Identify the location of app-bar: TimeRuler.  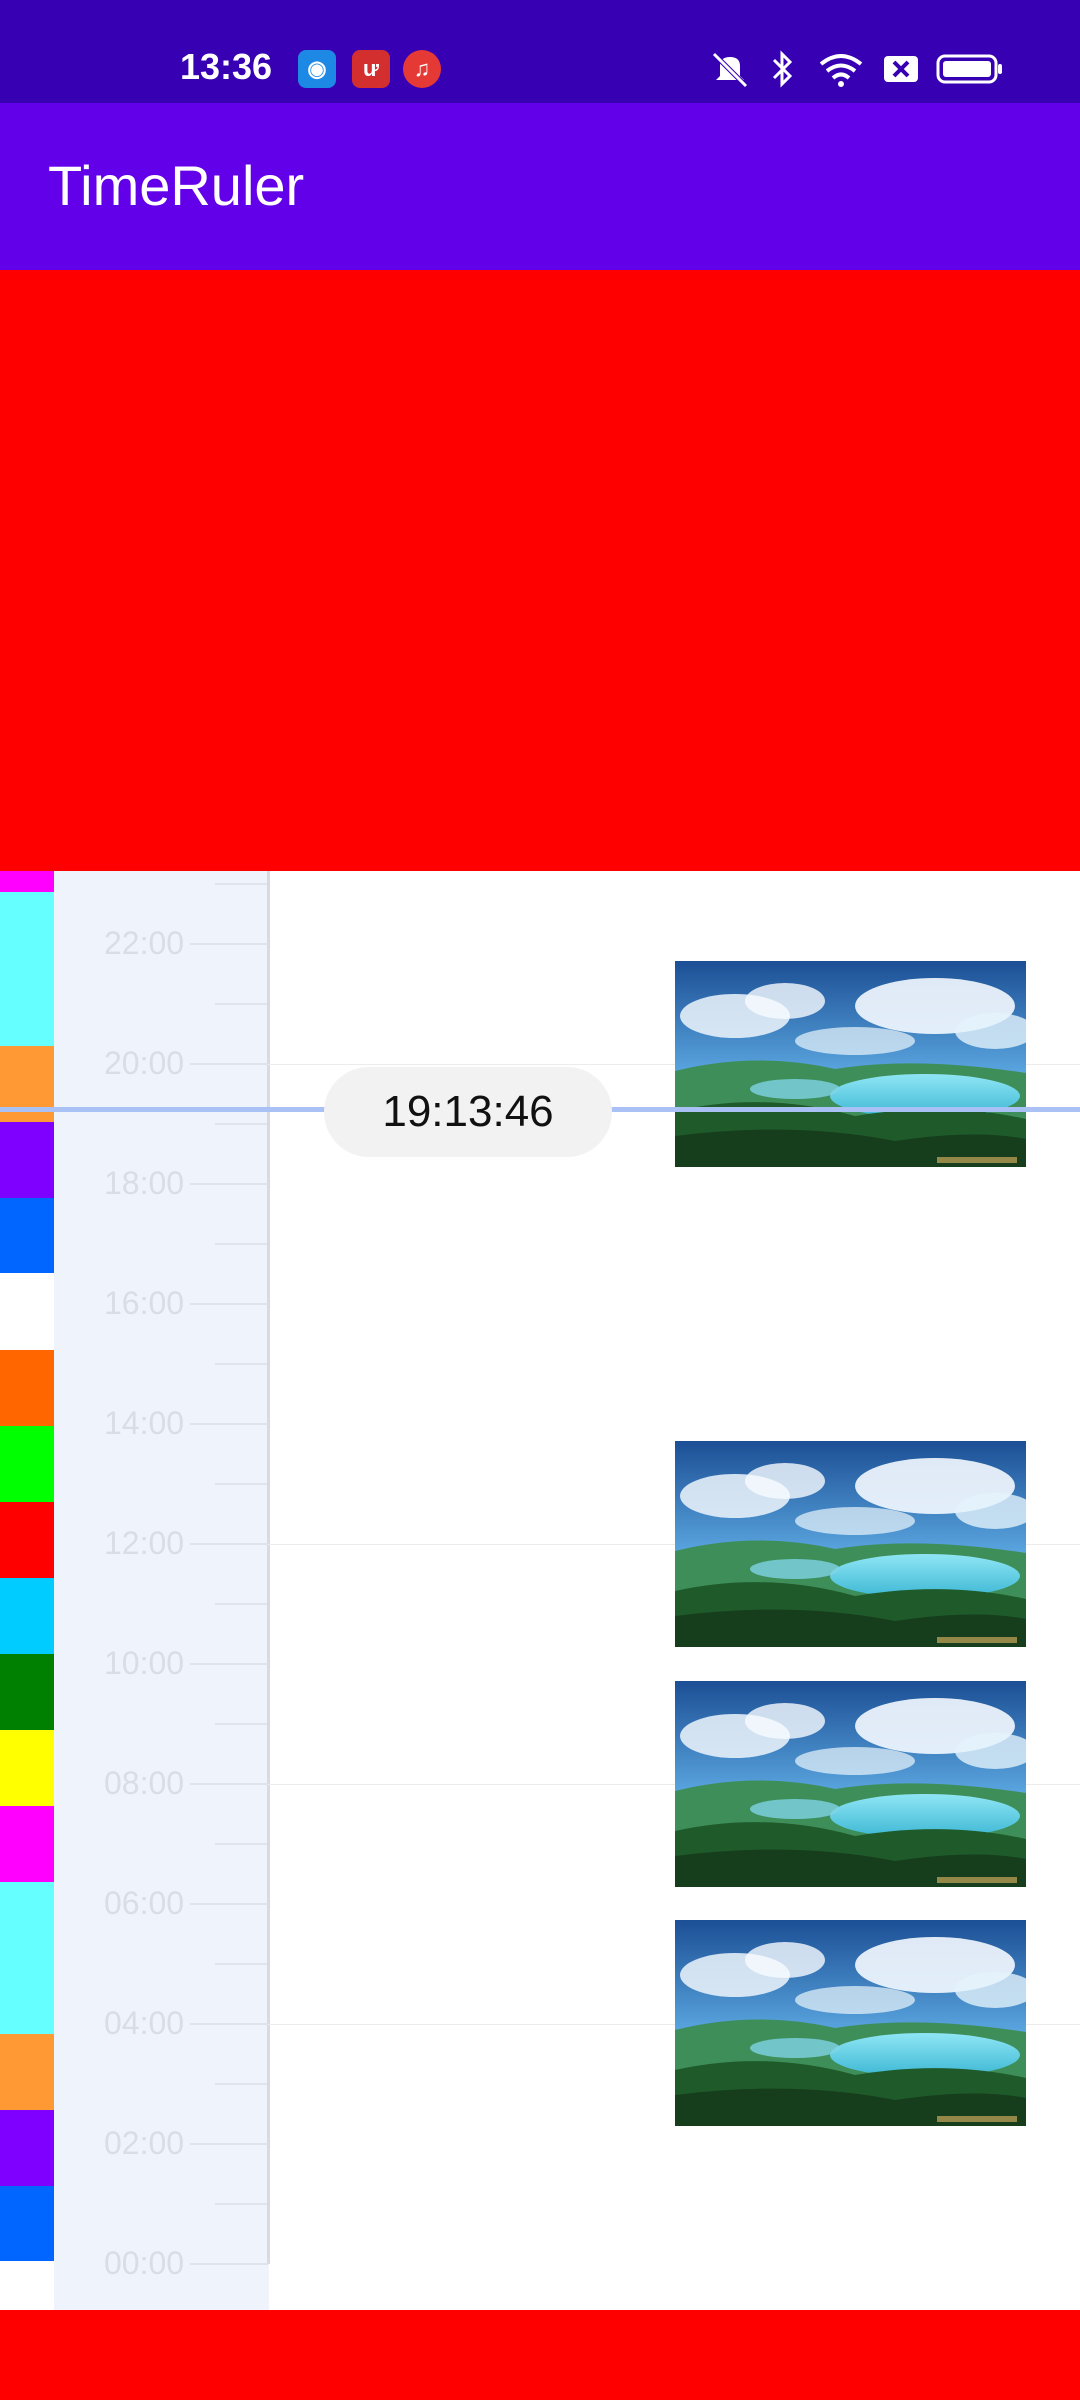
(540, 186).